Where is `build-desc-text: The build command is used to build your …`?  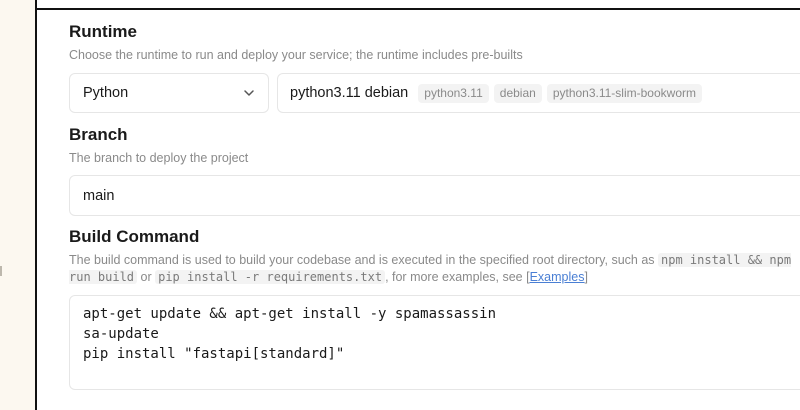
build-desc-text: The build command is used to build your … is located at coordinates (363, 260).